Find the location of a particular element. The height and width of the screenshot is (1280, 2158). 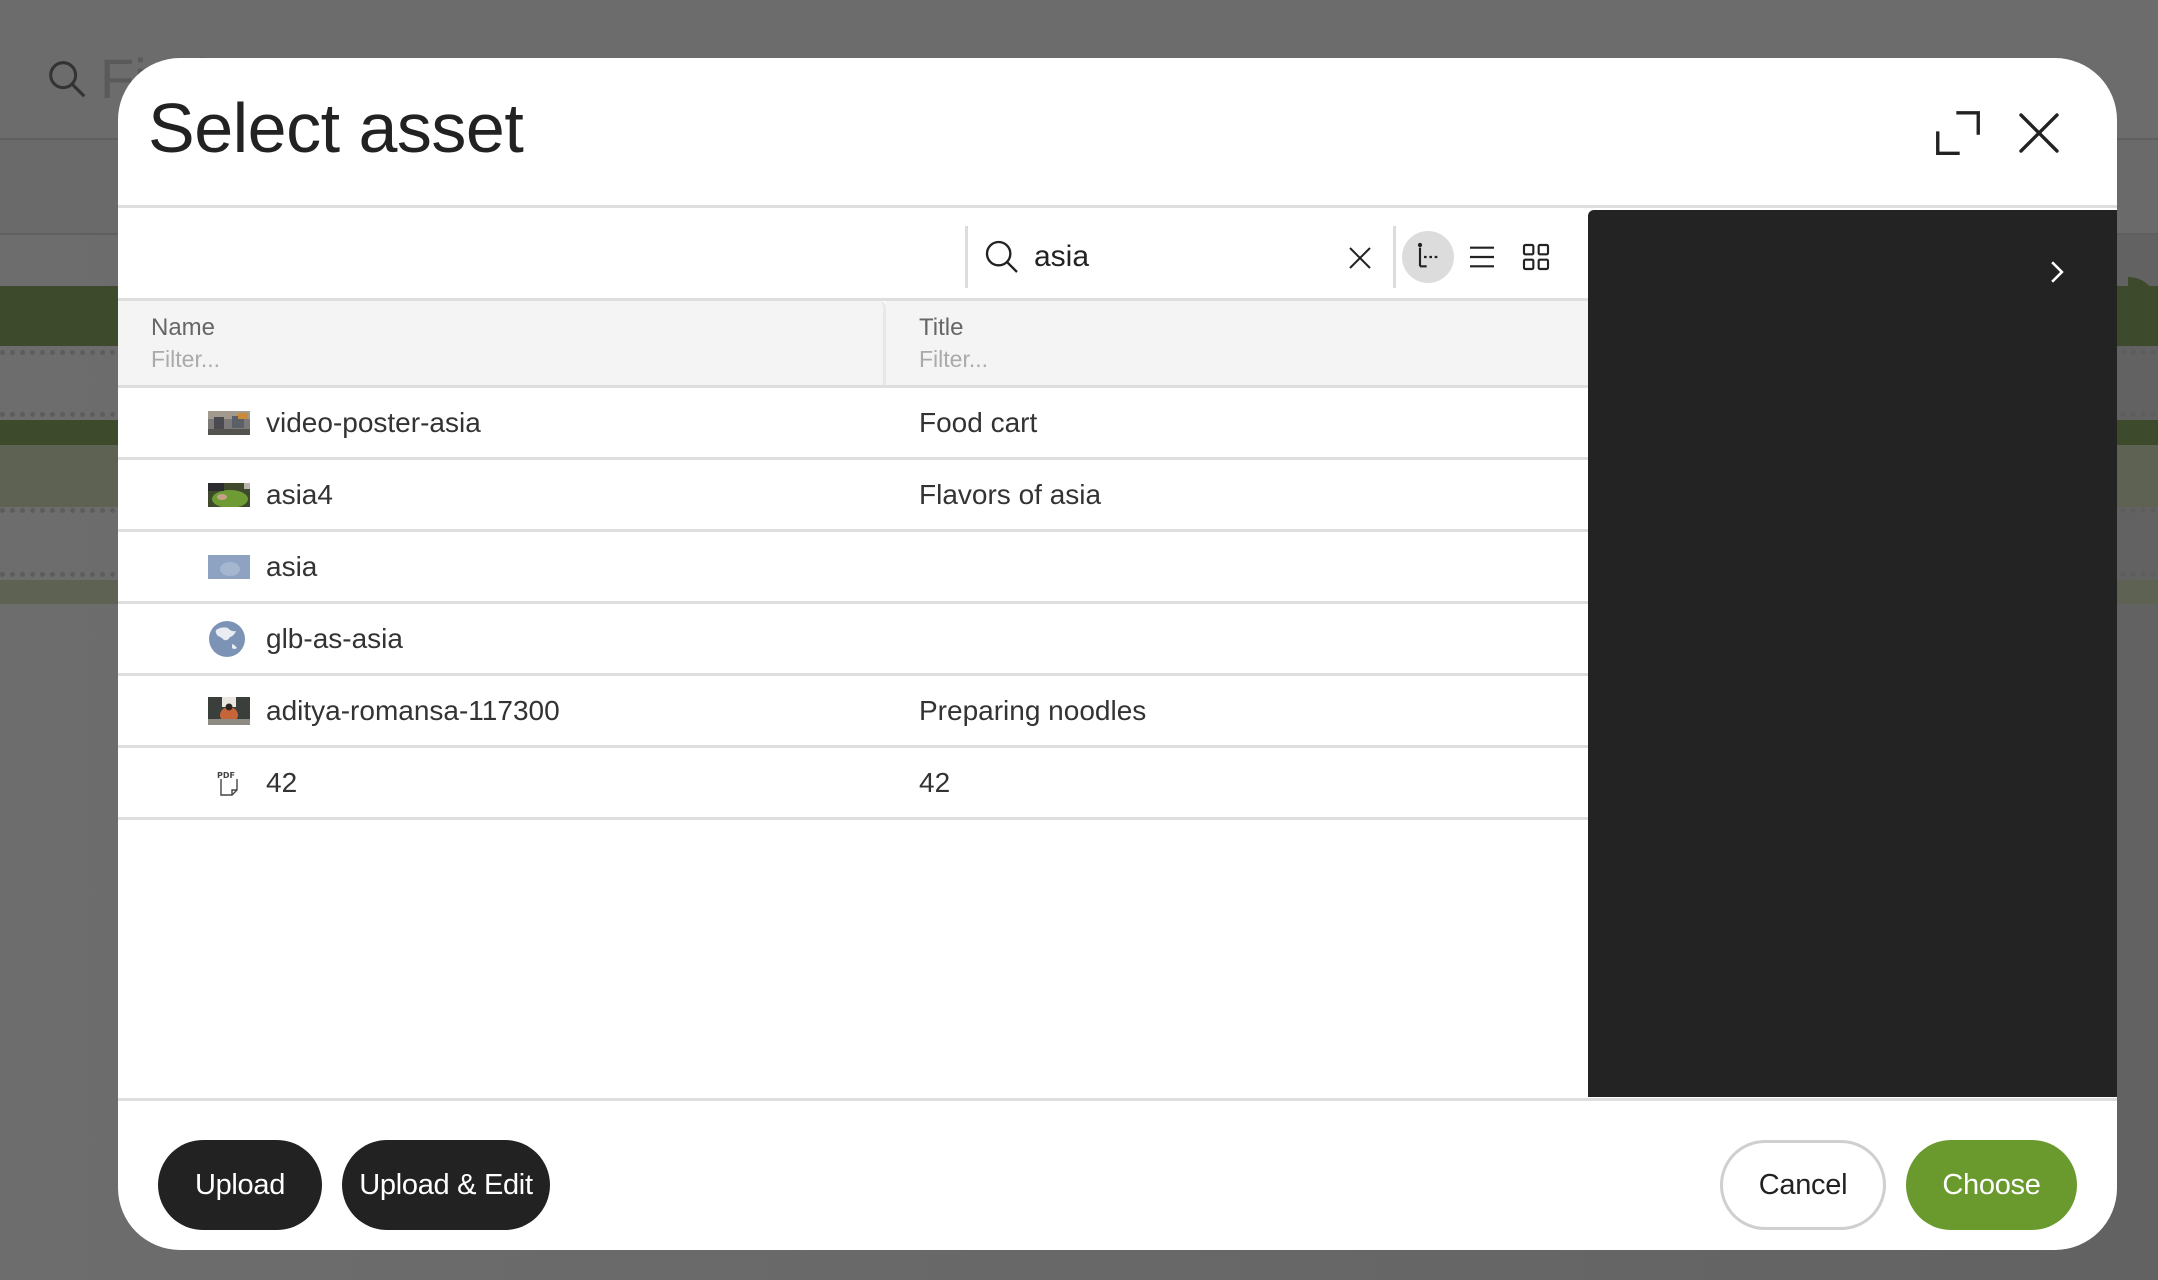

asset-name: video-poster-asia is located at coordinates (373, 422).